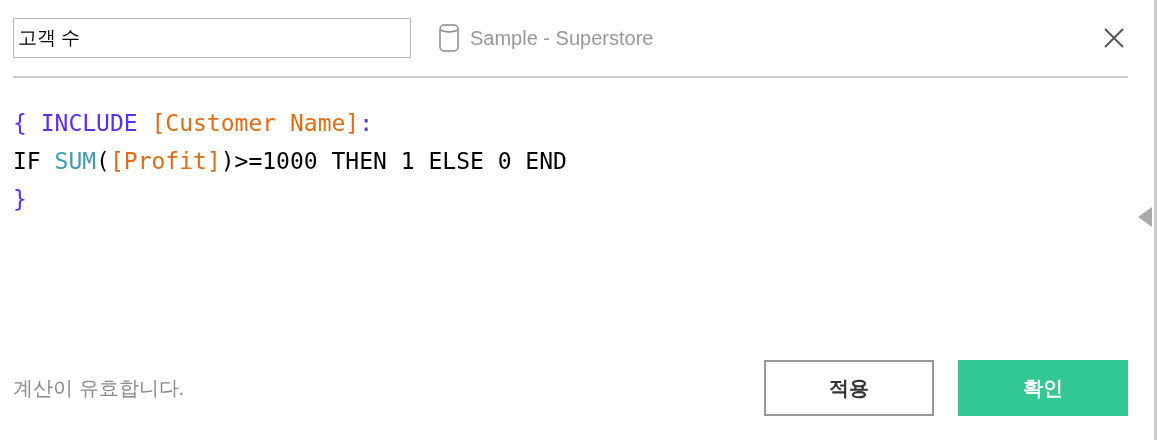  Describe the element at coordinates (290, 161) in the screenshot. I see `code-line: IF SUM([Profit])>=1000 THEN 1 ELSE 0 END` at that location.